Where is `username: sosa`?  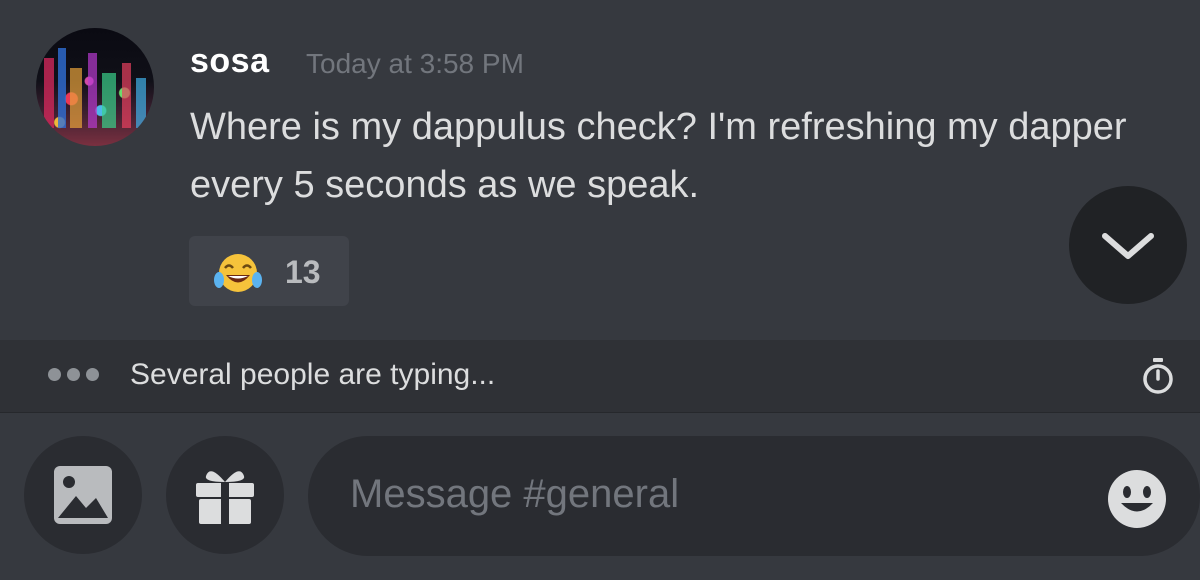 username: sosa is located at coordinates (230, 61).